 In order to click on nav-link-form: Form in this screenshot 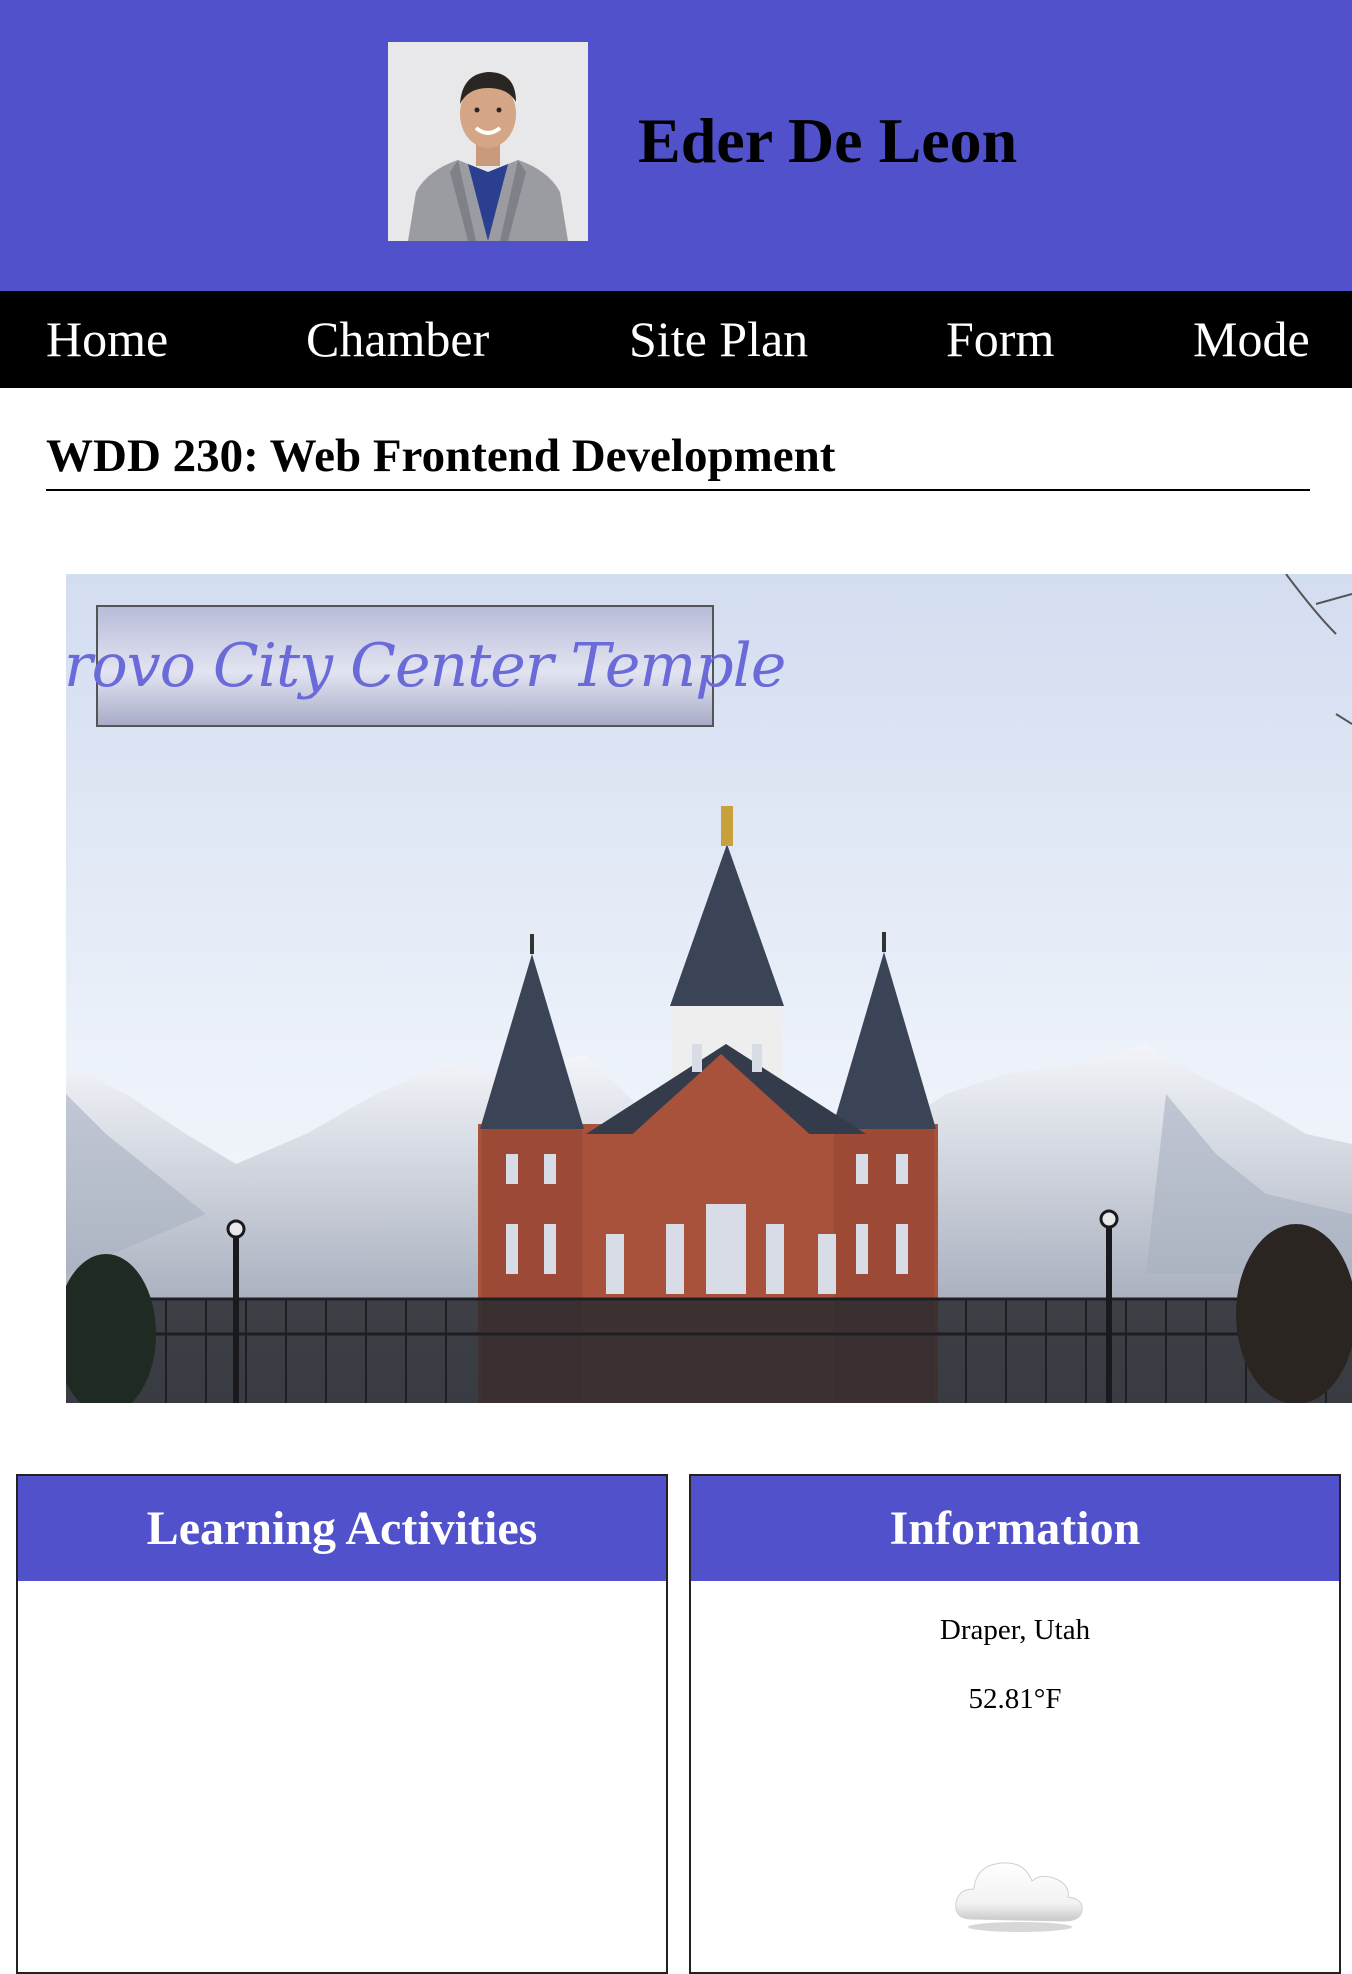, I will do `click(1000, 339)`.